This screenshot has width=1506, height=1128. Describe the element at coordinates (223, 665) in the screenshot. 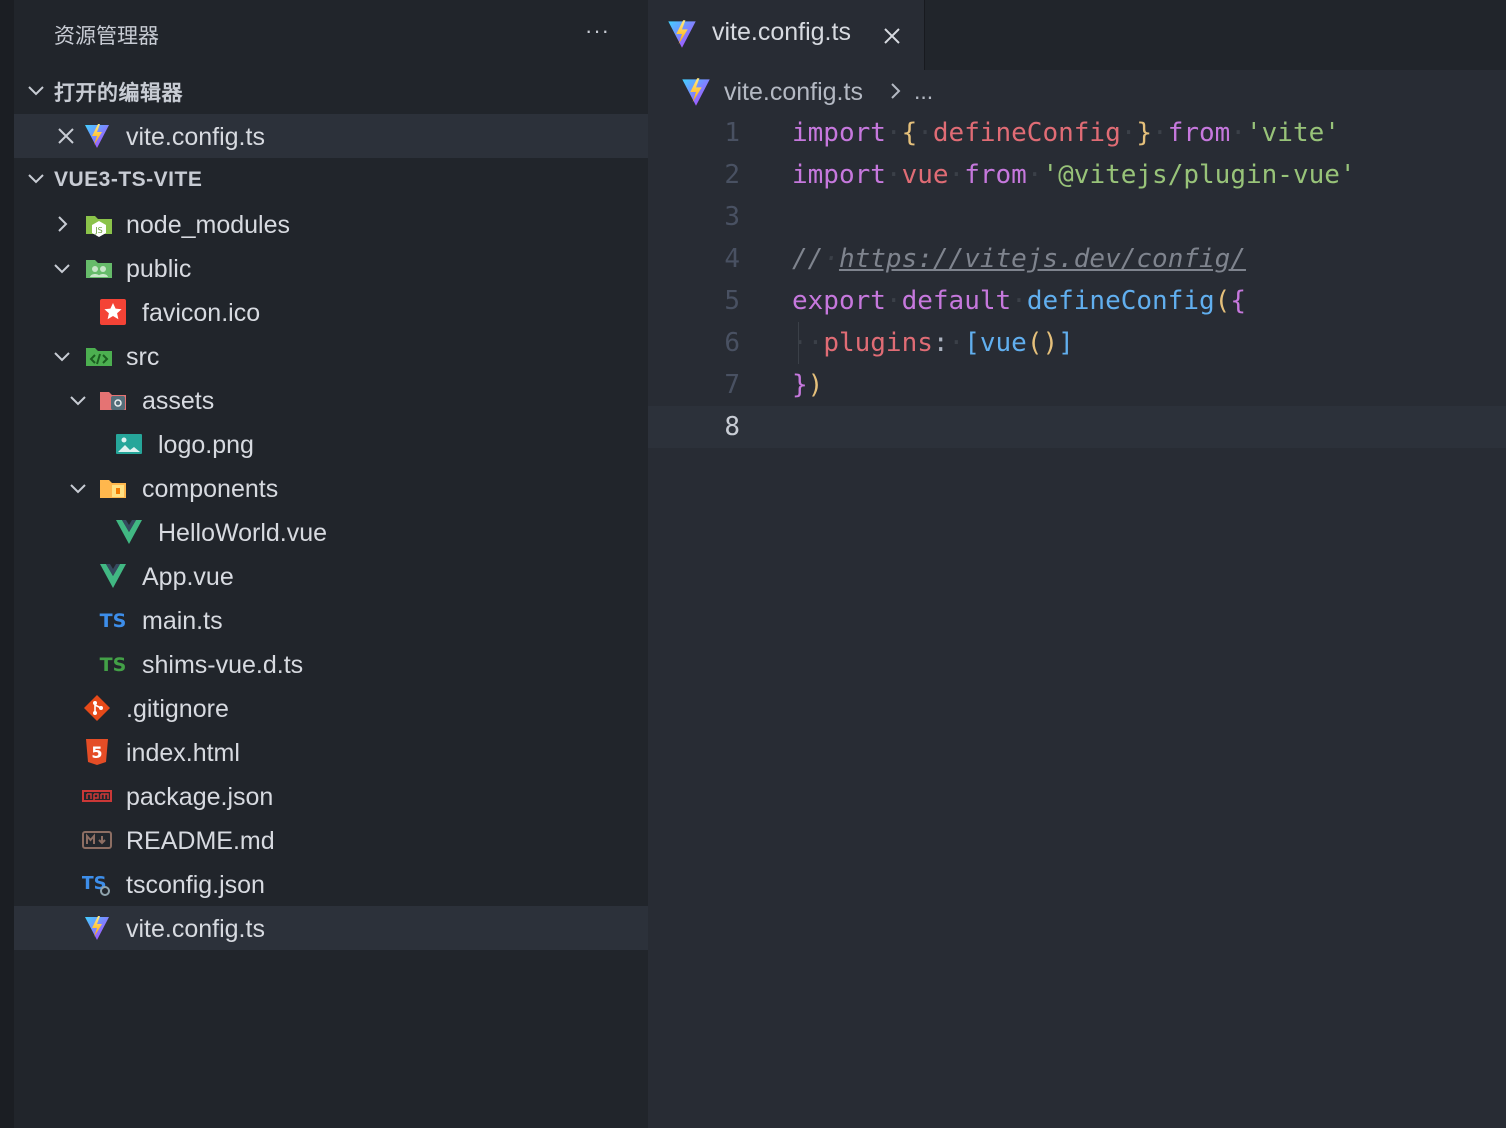

I see `tree-item-label: shims-vue.d.ts` at that location.